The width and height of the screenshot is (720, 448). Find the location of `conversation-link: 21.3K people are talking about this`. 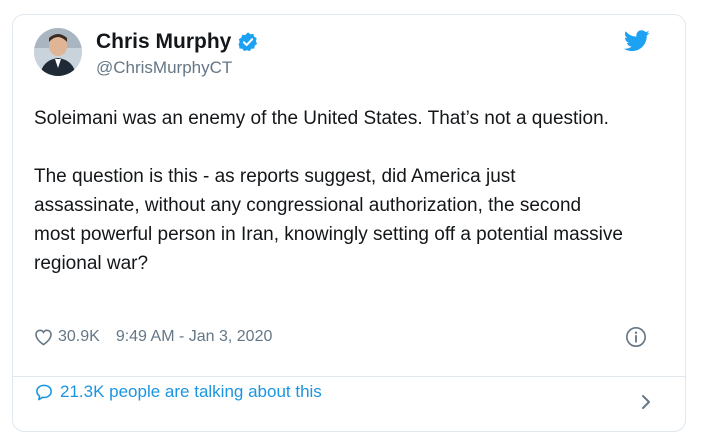

conversation-link: 21.3K people are talking about this is located at coordinates (178, 392).